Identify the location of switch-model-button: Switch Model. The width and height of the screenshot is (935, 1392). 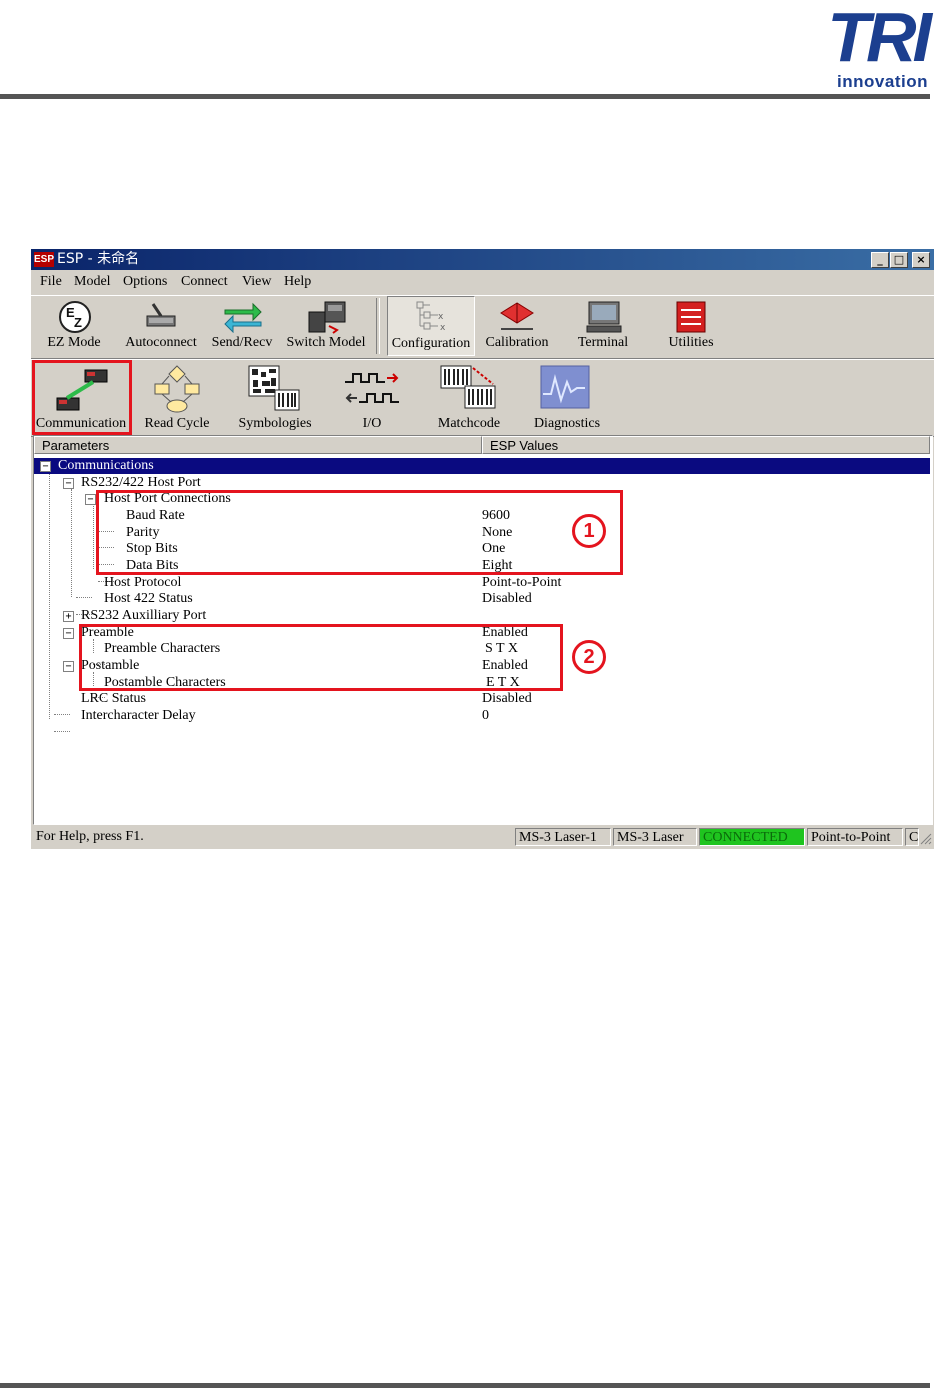
(326, 326).